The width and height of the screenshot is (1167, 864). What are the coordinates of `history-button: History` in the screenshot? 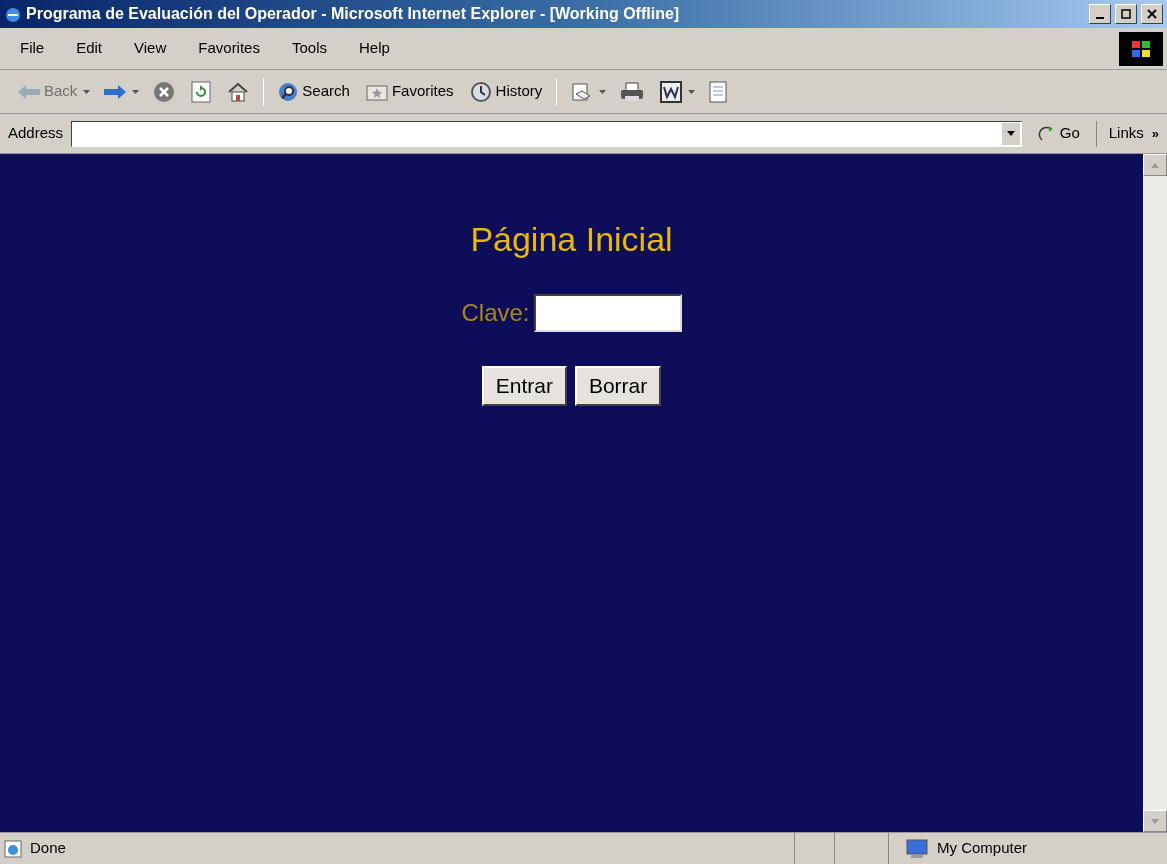 It's located at (506, 91).